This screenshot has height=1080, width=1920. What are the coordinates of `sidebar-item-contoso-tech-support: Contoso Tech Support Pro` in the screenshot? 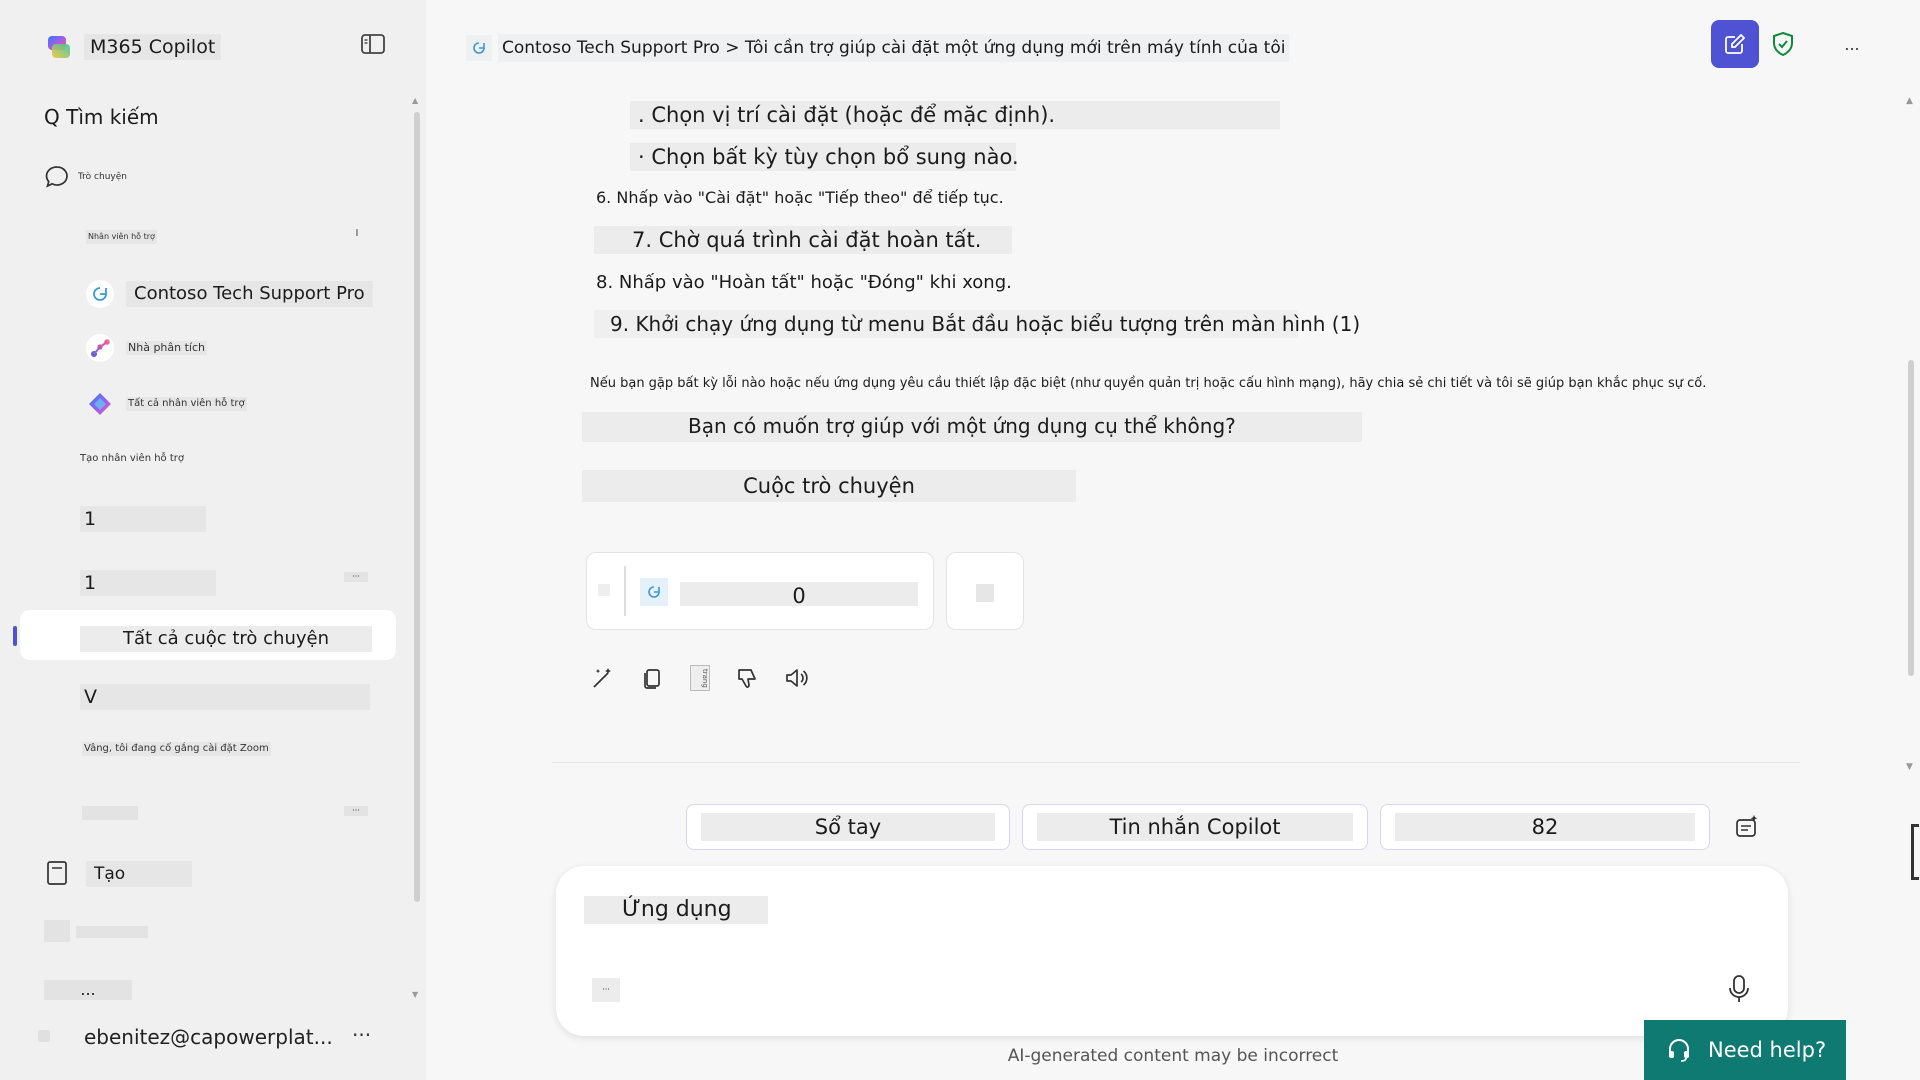 It's located at (229, 294).